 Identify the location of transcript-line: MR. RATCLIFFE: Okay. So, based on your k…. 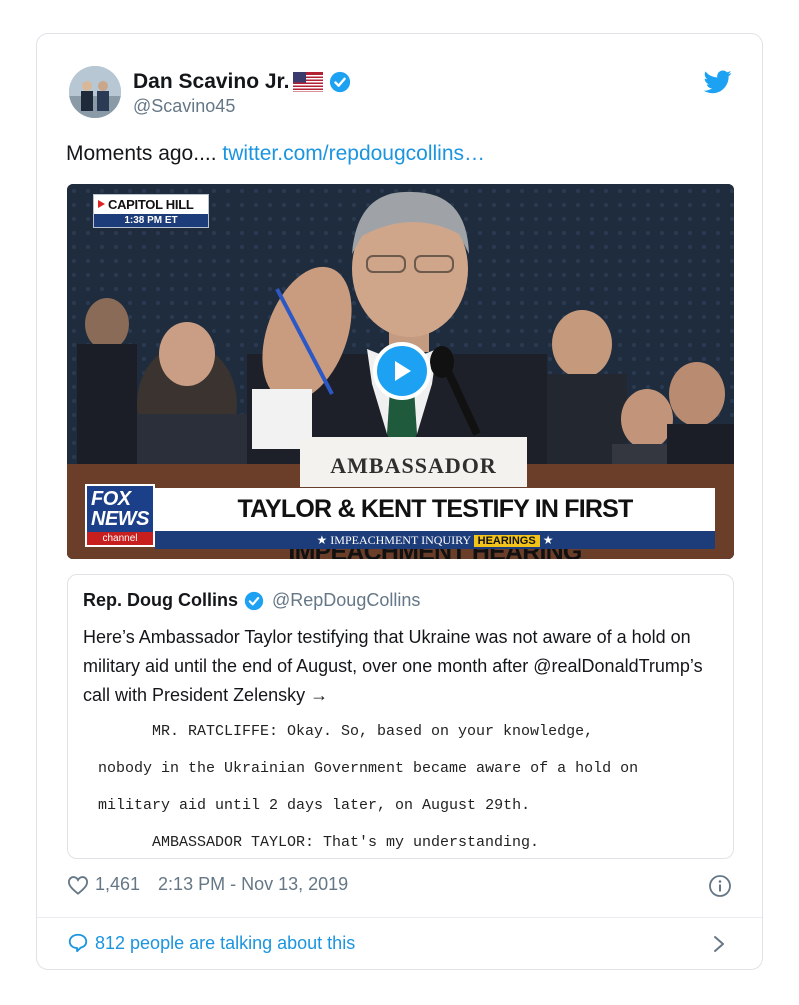
(373, 731).